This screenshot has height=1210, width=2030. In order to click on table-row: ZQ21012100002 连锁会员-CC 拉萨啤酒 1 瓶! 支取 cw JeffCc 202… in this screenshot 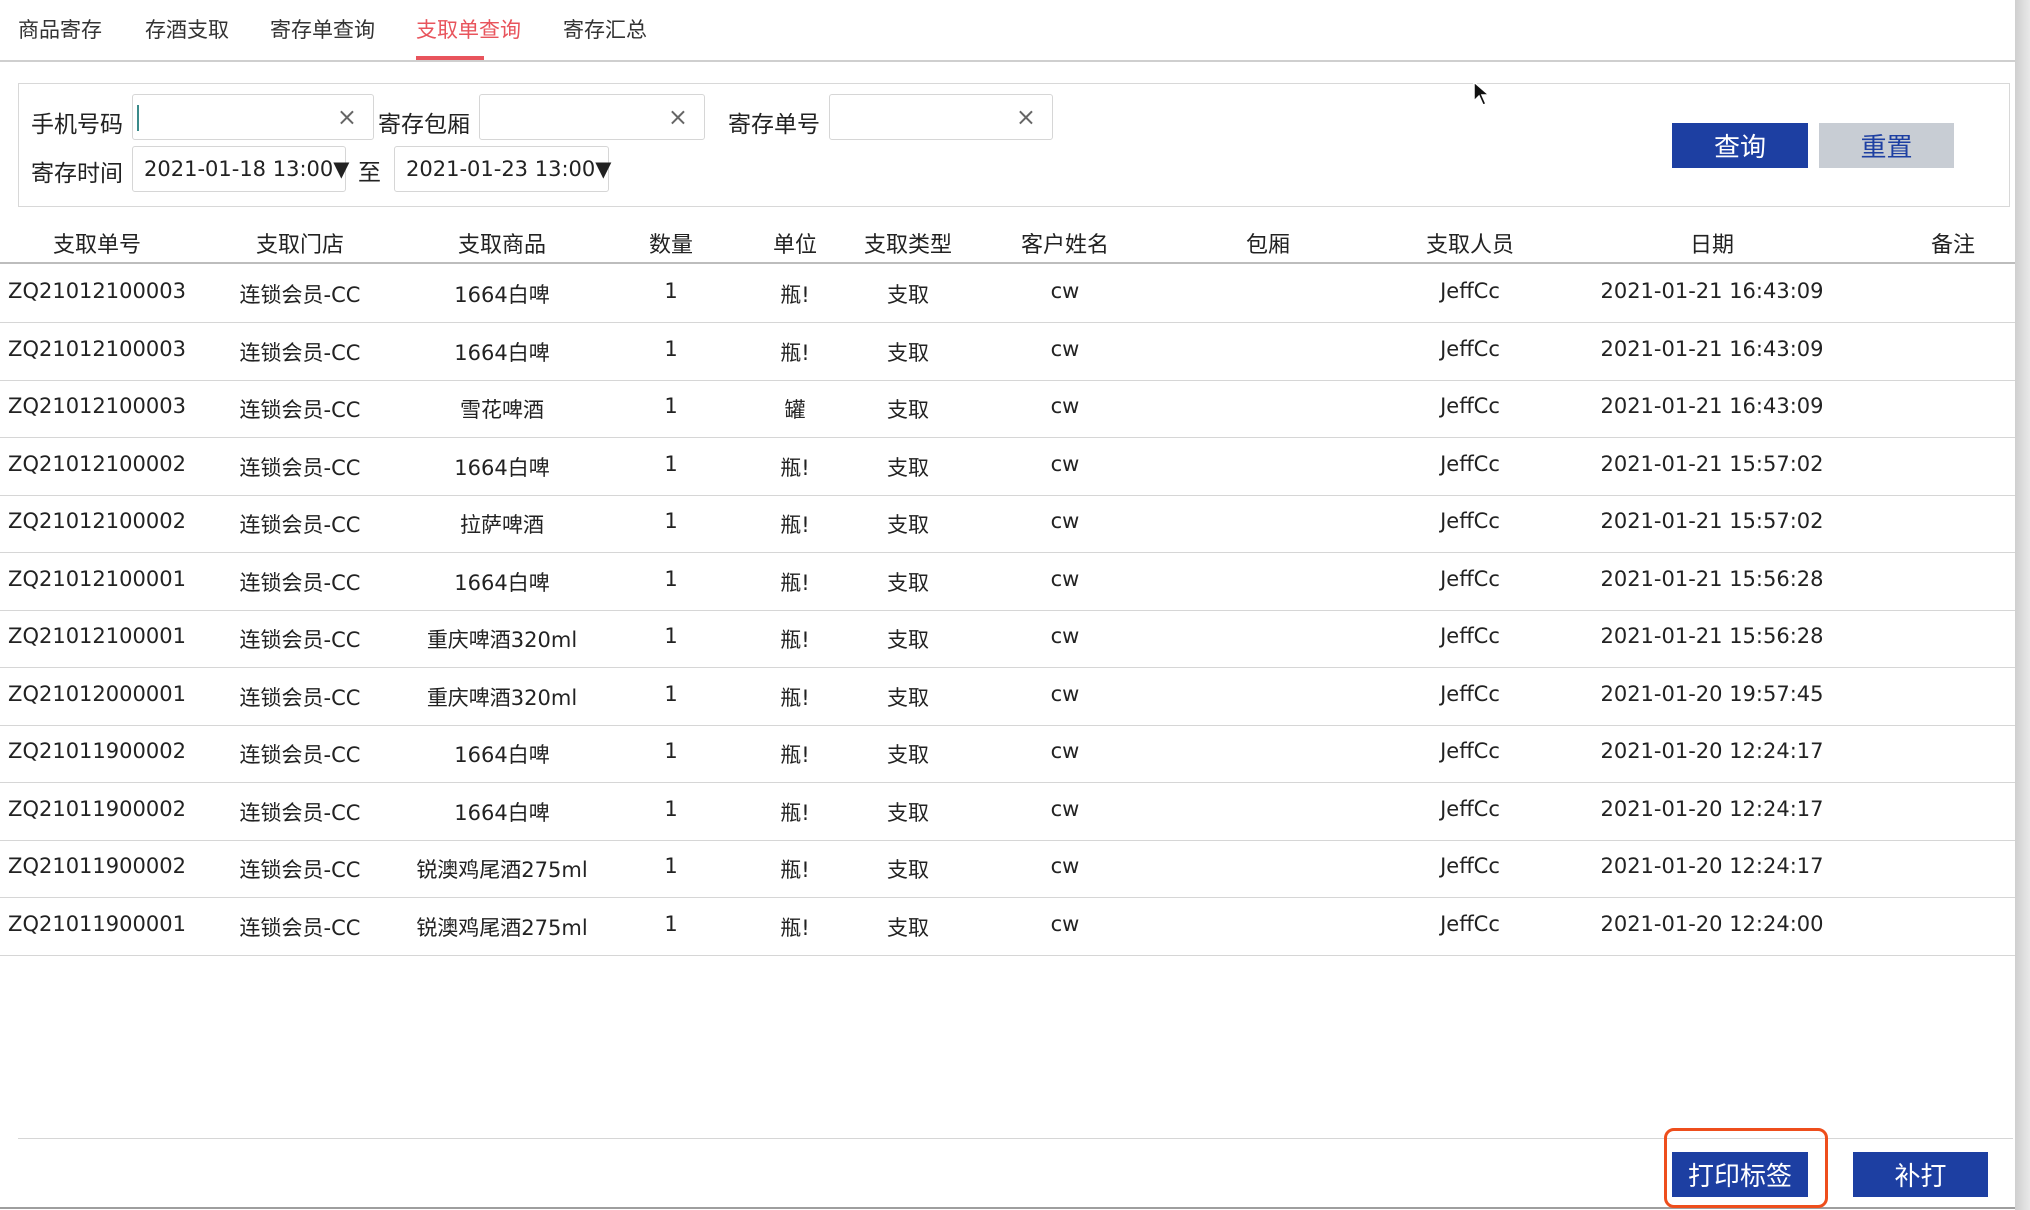, I will do `click(1007, 523)`.